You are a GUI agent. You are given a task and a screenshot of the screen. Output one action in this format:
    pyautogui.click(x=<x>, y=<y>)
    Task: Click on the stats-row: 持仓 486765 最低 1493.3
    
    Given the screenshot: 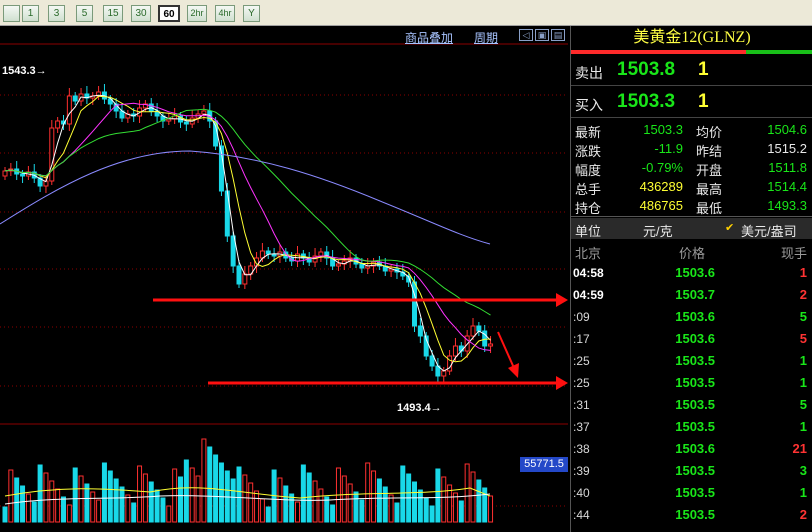 What is the action you would take?
    pyautogui.click(x=691, y=206)
    